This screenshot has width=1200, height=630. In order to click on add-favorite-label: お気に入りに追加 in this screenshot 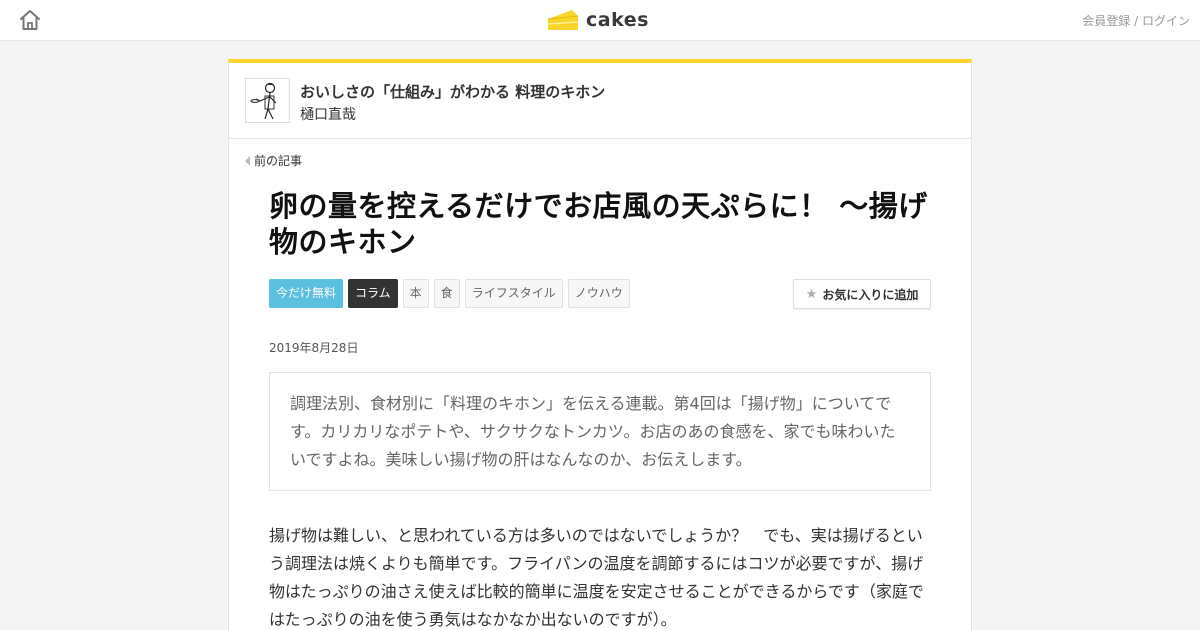, I will do `click(870, 294)`.